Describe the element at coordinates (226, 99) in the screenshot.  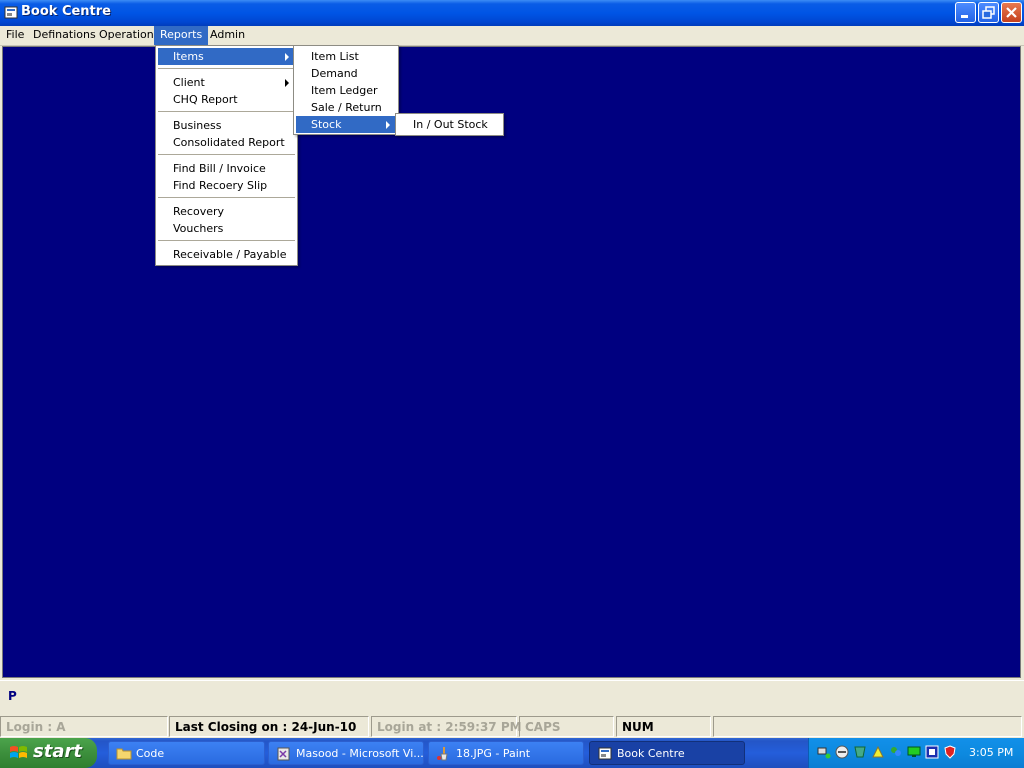
I see `menu-item-chq-report: CHQ Report` at that location.